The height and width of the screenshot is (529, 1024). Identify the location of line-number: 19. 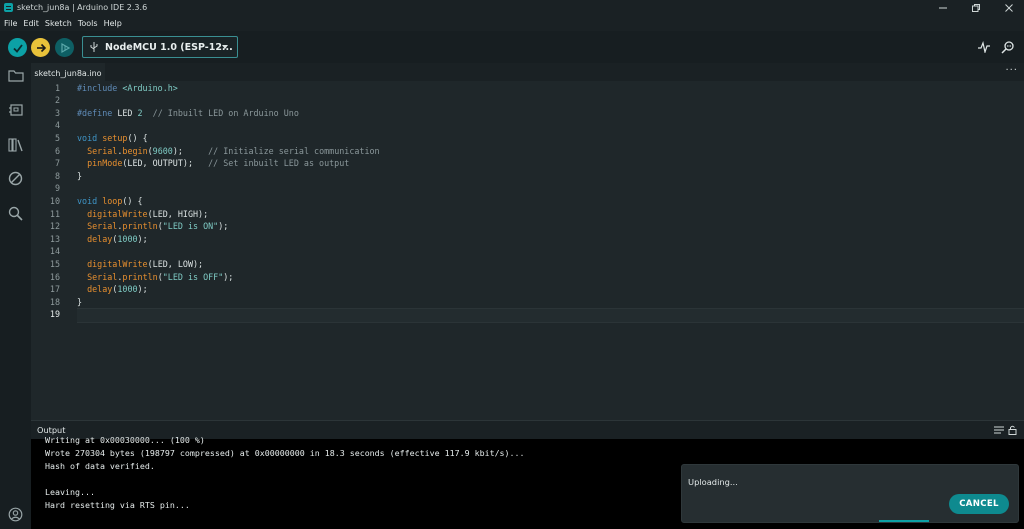
(54, 314).